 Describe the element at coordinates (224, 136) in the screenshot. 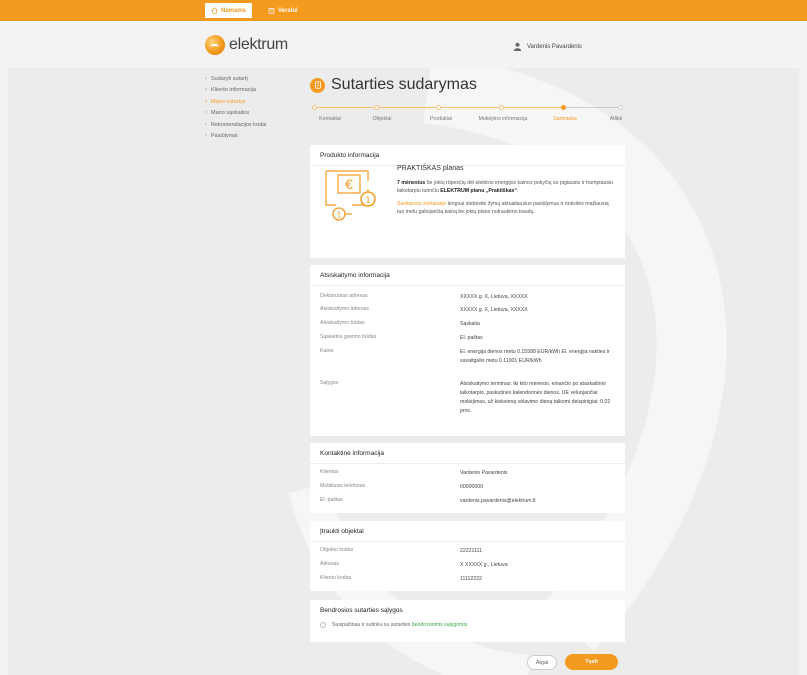

I see `sidebar-item-label: Pasiūlymai` at that location.